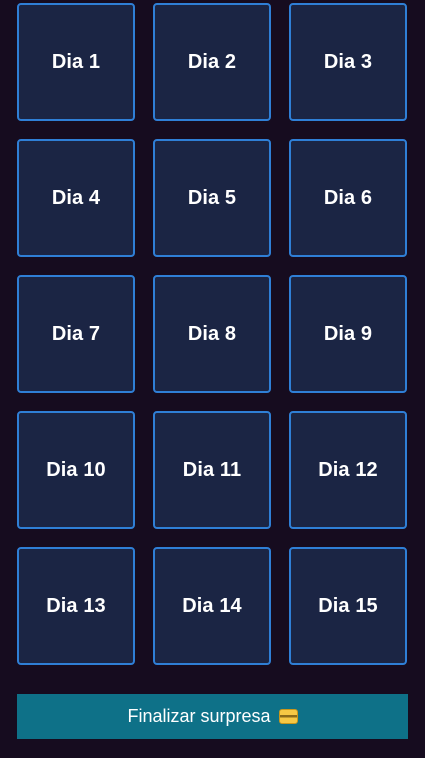  I want to click on day-card-14: Dia 14, so click(212, 606).